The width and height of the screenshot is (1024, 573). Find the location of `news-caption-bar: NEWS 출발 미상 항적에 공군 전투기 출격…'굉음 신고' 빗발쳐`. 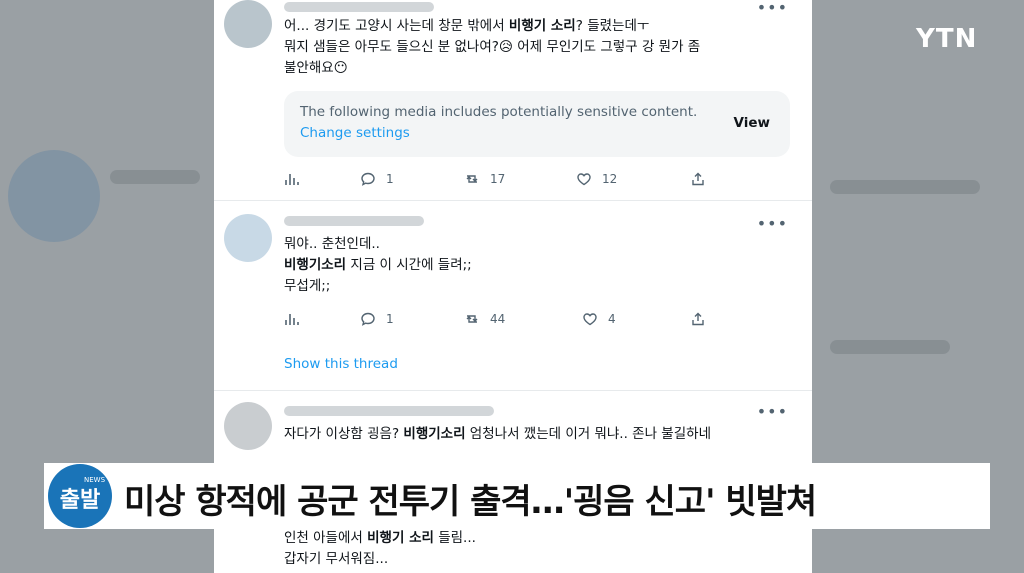

news-caption-bar: NEWS 출발 미상 항적에 공군 전투기 출격…'굉음 신고' 빗발쳐 is located at coordinates (517, 496).